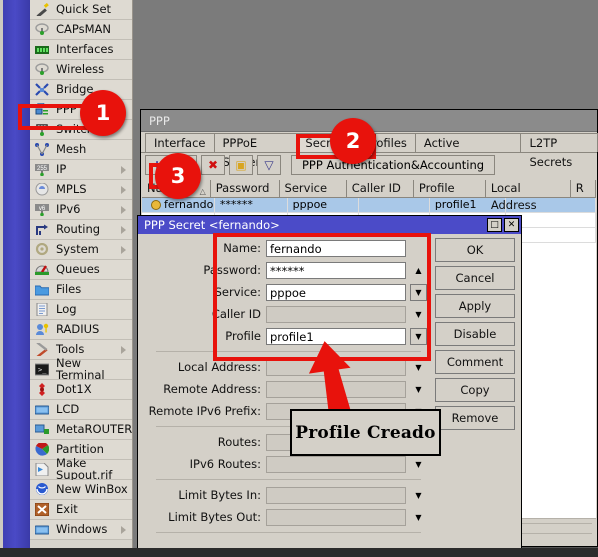  Describe the element at coordinates (81, 170) in the screenshot. I see `sidebar-item-ip: 255 IP` at that location.